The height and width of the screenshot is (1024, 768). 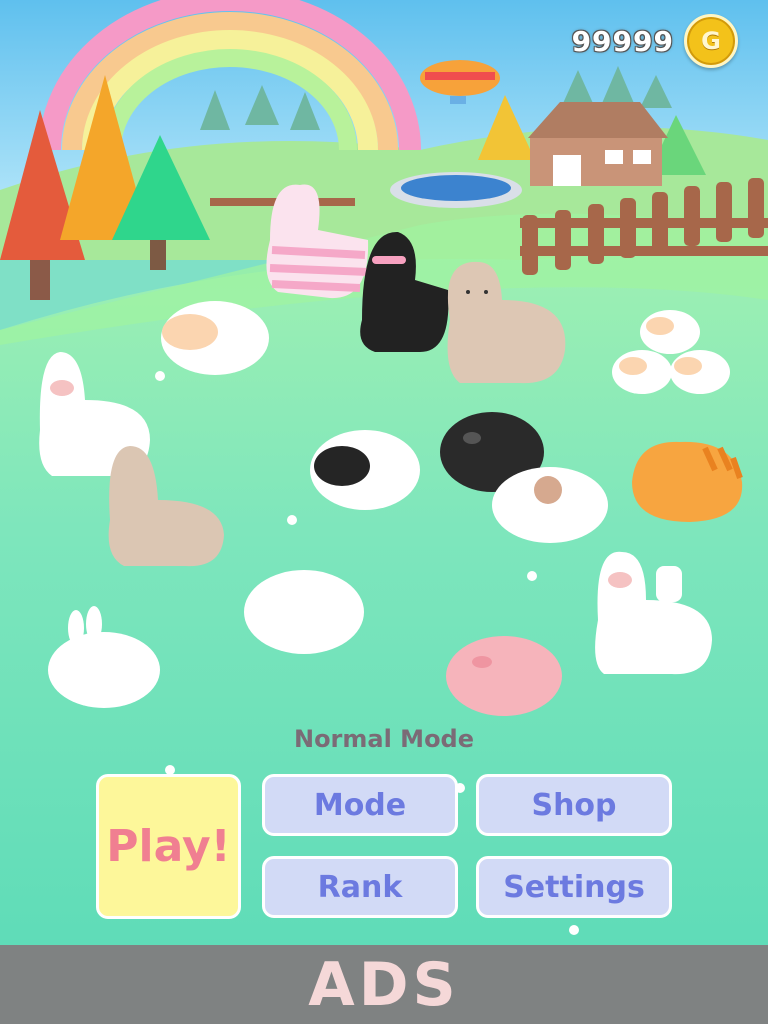 I want to click on shop-button: Shop, so click(x=574, y=805).